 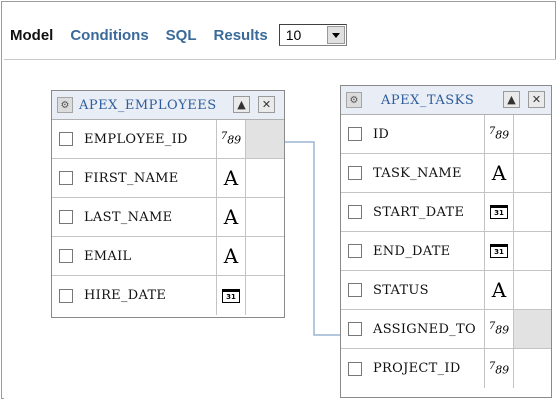 I want to click on column-cell: END_DATE, so click(x=413, y=251).